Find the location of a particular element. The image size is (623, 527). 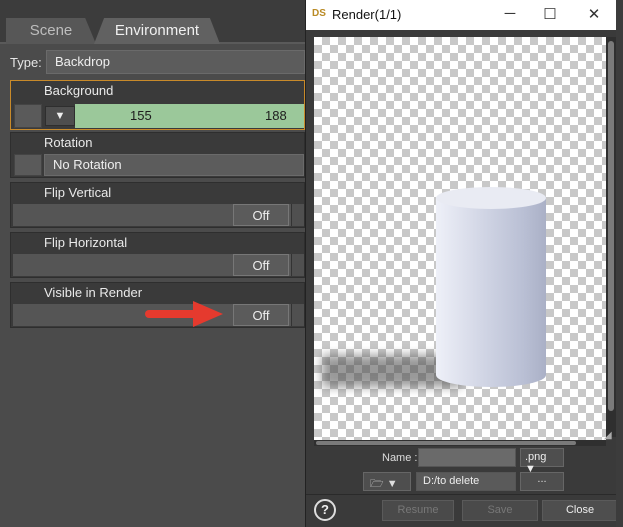

render-action-bar: ? Resume Save Close is located at coordinates (464, 510).